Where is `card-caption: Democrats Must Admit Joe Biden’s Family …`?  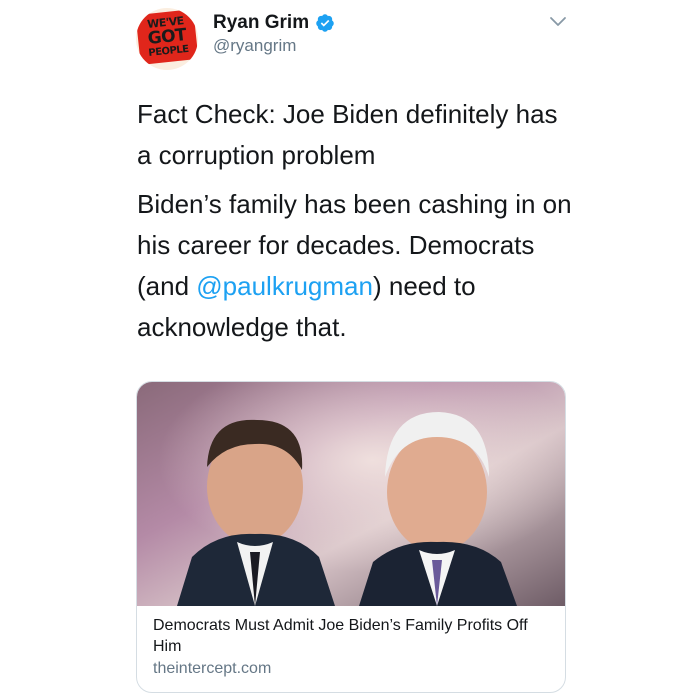 card-caption: Democrats Must Admit Joe Biden’s Family … is located at coordinates (353, 647).